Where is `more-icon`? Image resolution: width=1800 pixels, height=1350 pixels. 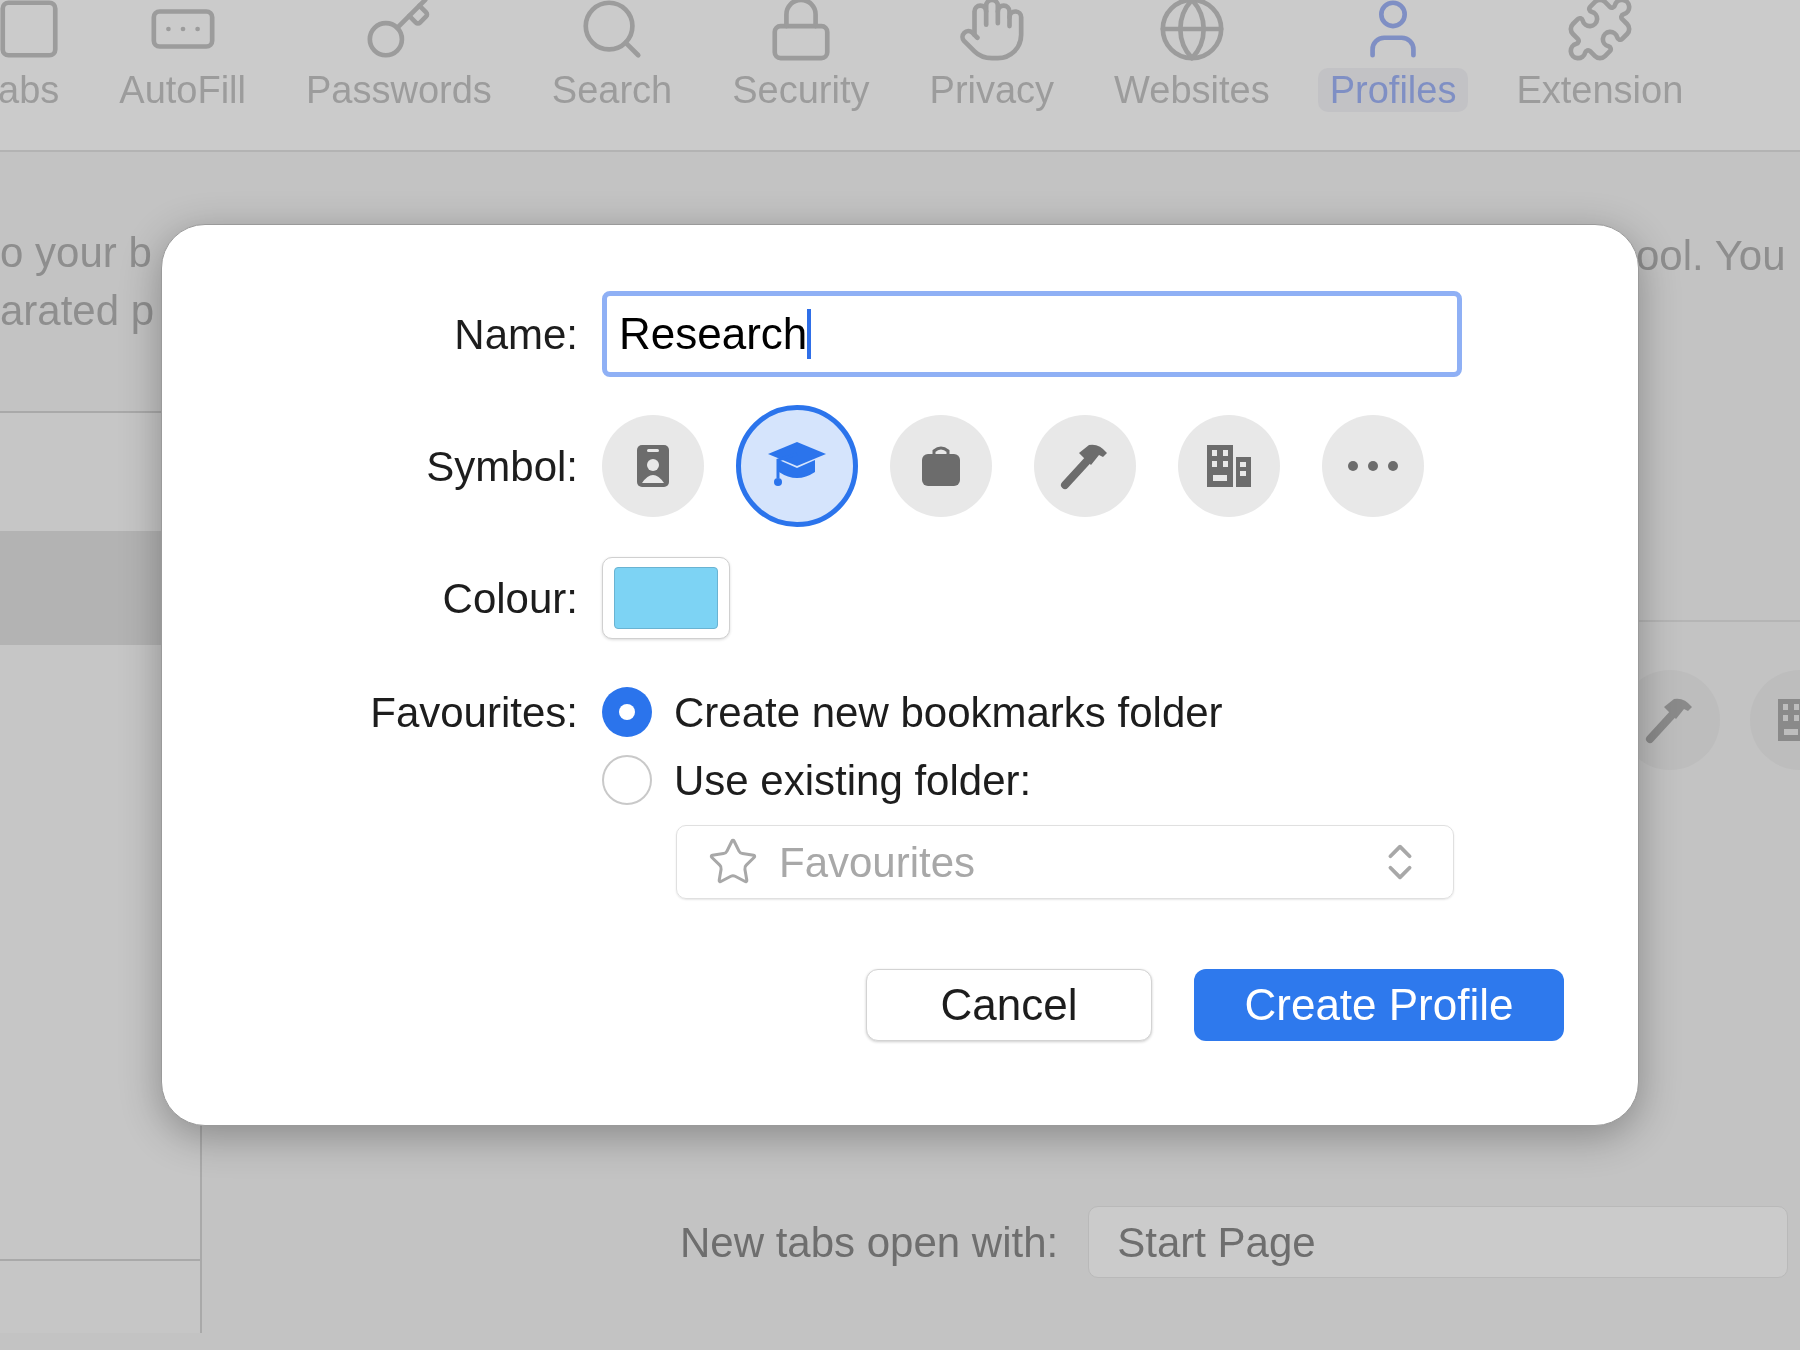 more-icon is located at coordinates (1373, 466).